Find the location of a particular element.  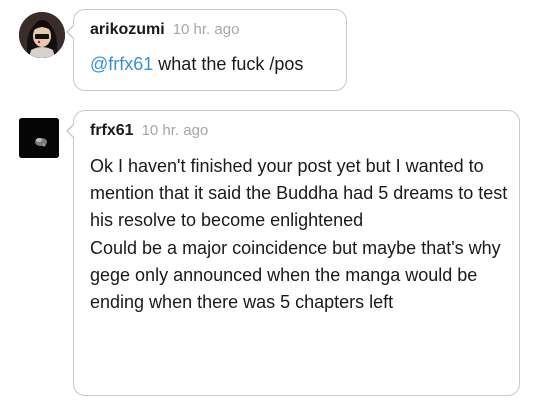

avatar-frfx61 is located at coordinates (39, 138).